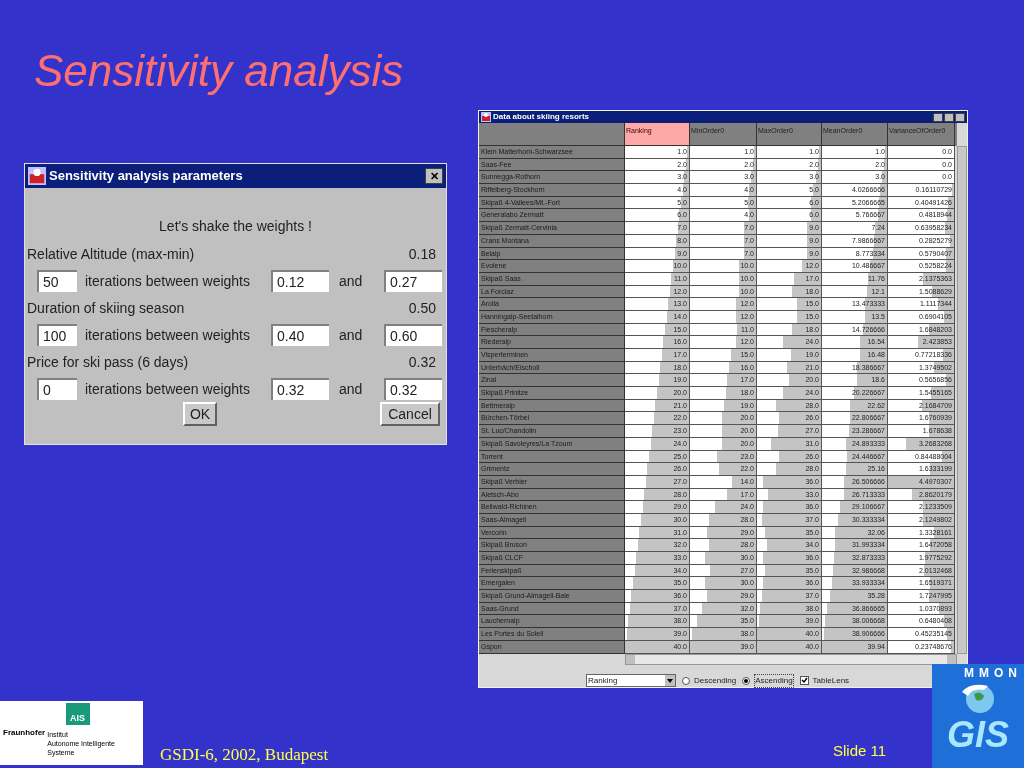  Describe the element at coordinates (542, 117) in the screenshot. I see `window-title: Data about skiing resorts` at that location.